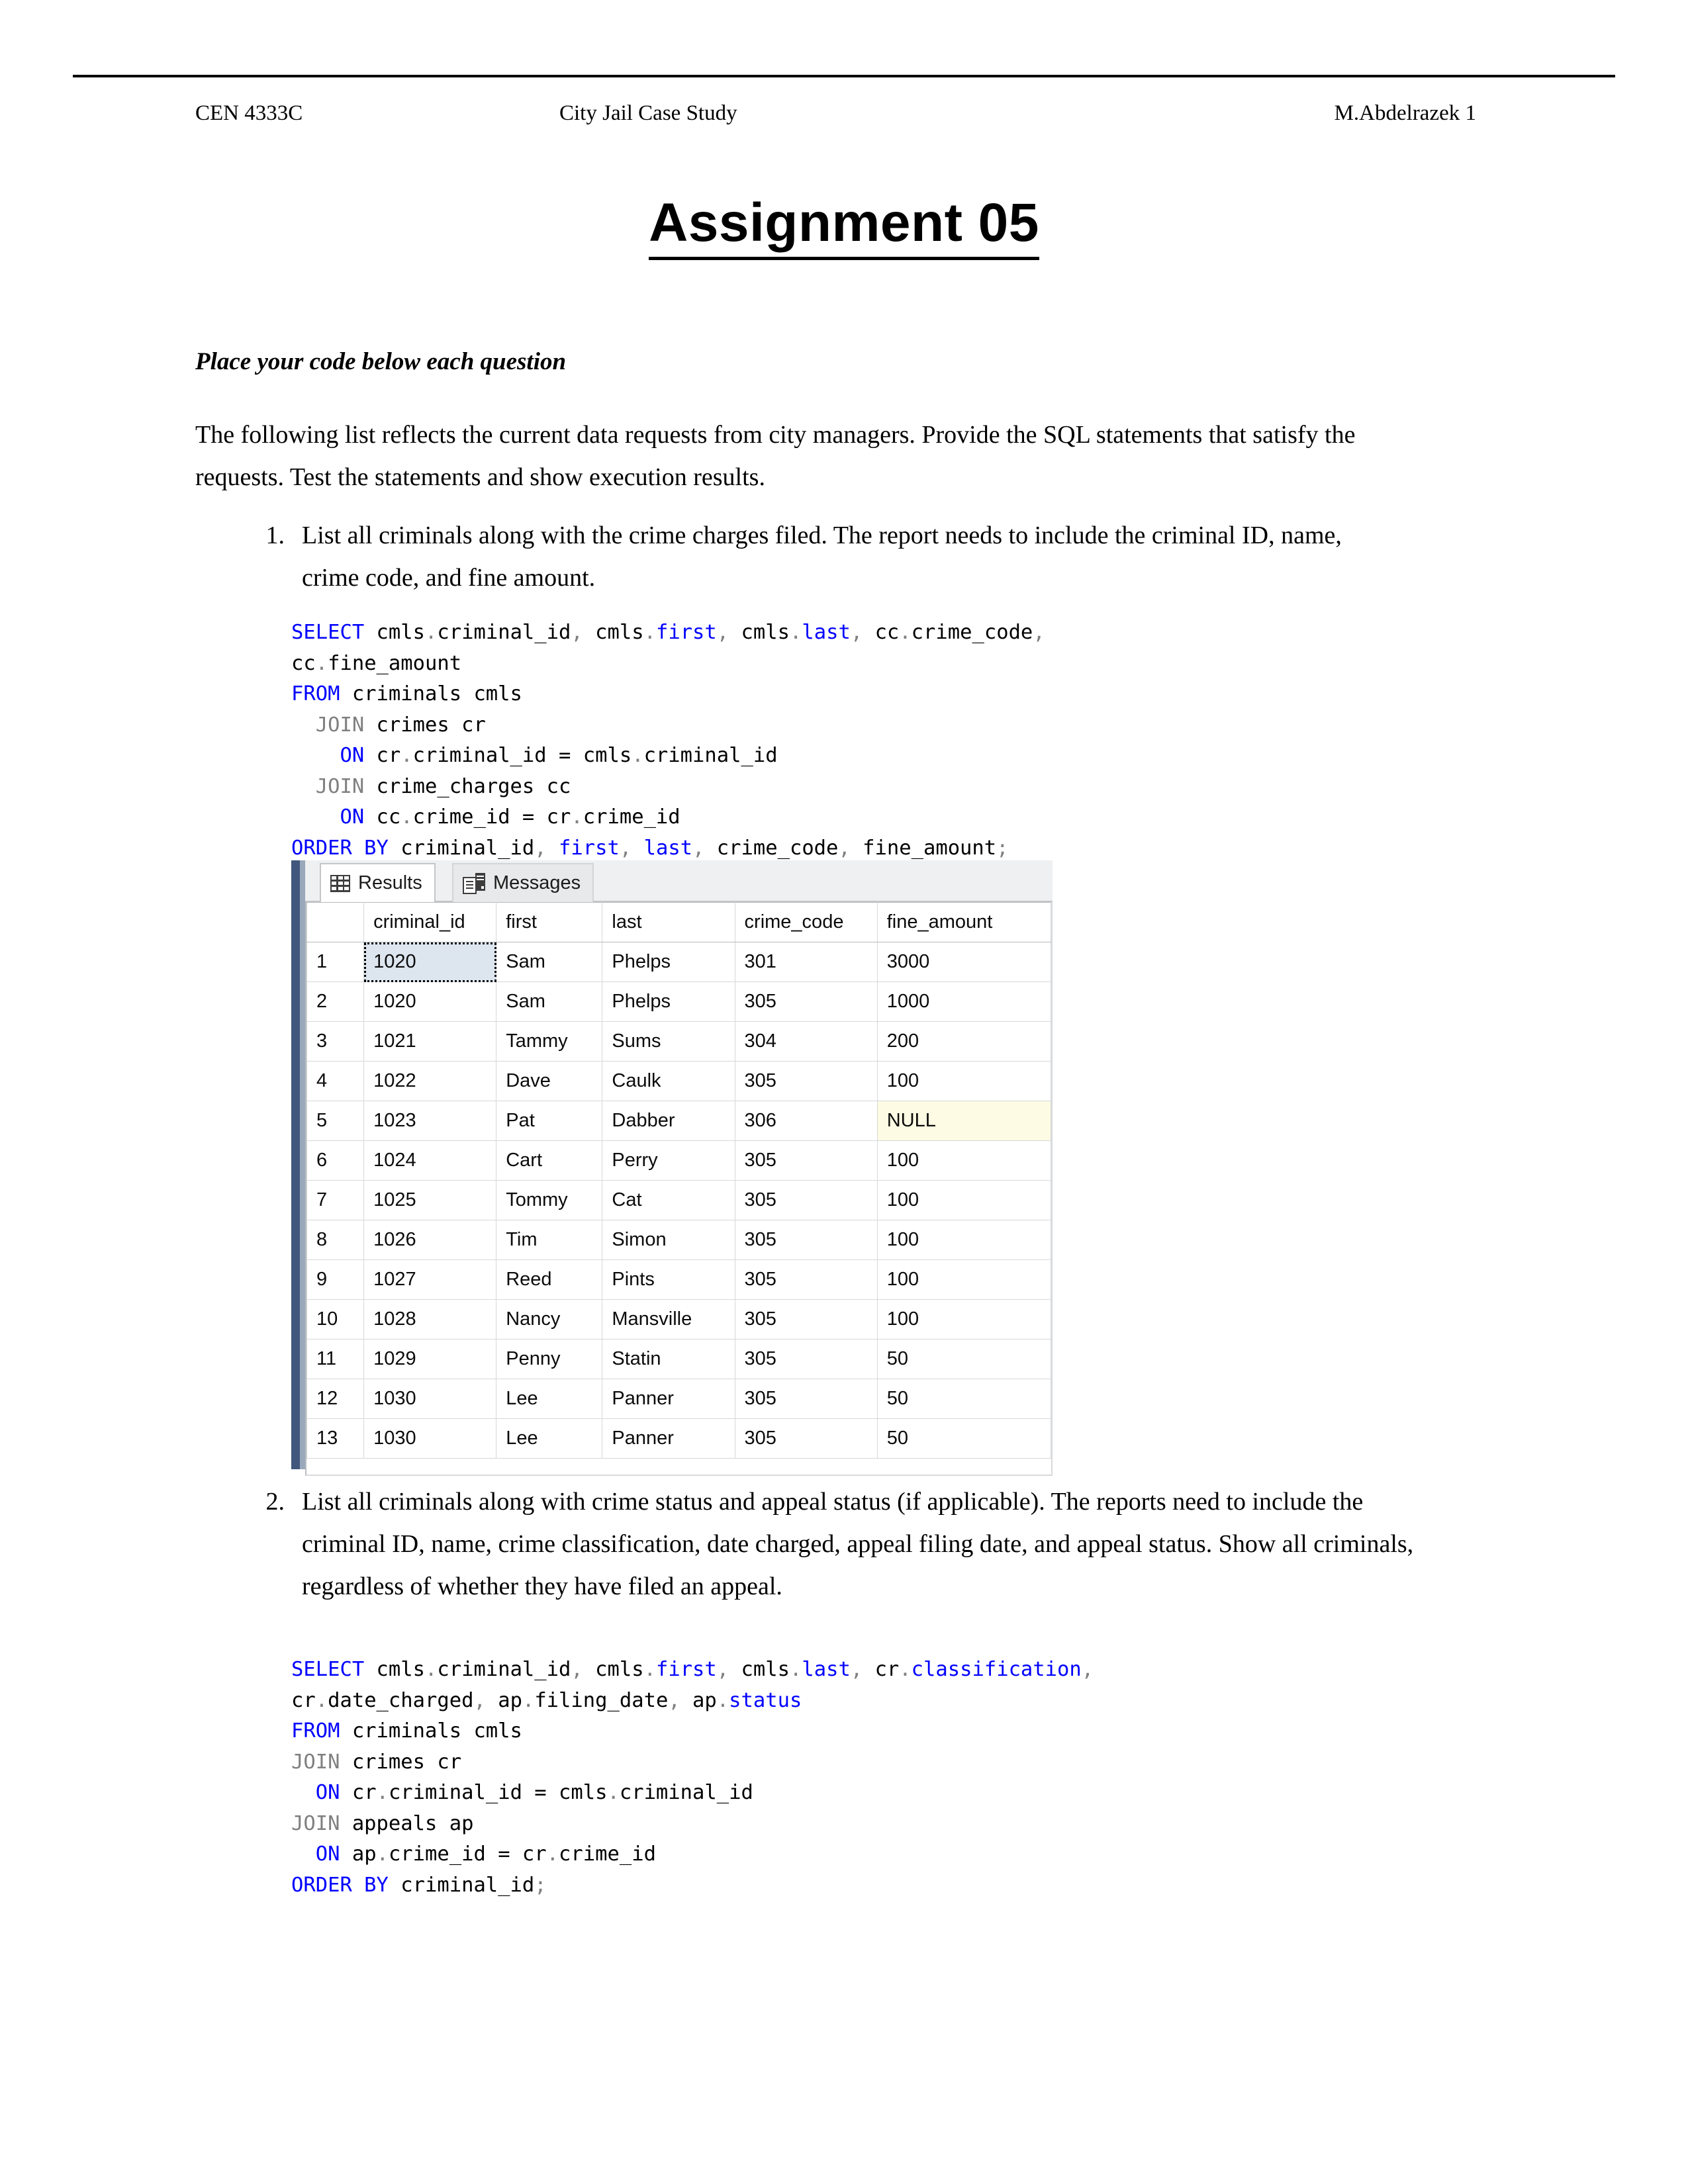  I want to click on row-number-cell: 4, so click(335, 1081).